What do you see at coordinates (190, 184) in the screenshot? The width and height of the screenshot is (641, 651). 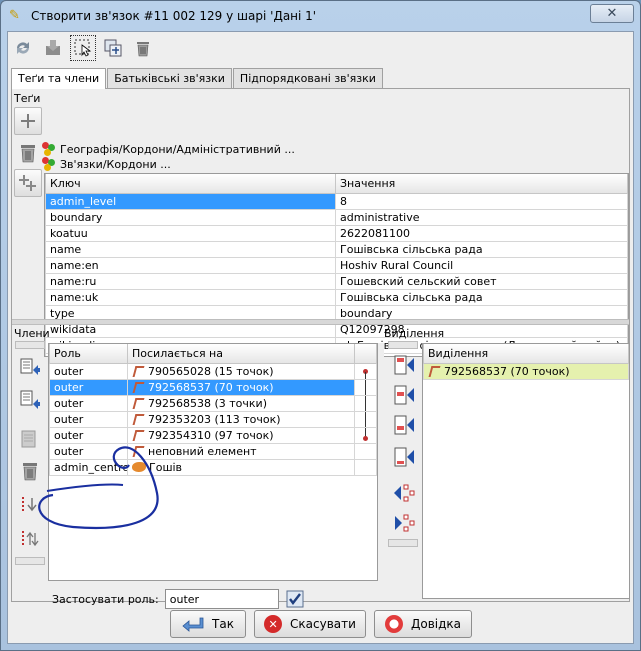 I see `column-header-key: Ключ` at bounding box center [190, 184].